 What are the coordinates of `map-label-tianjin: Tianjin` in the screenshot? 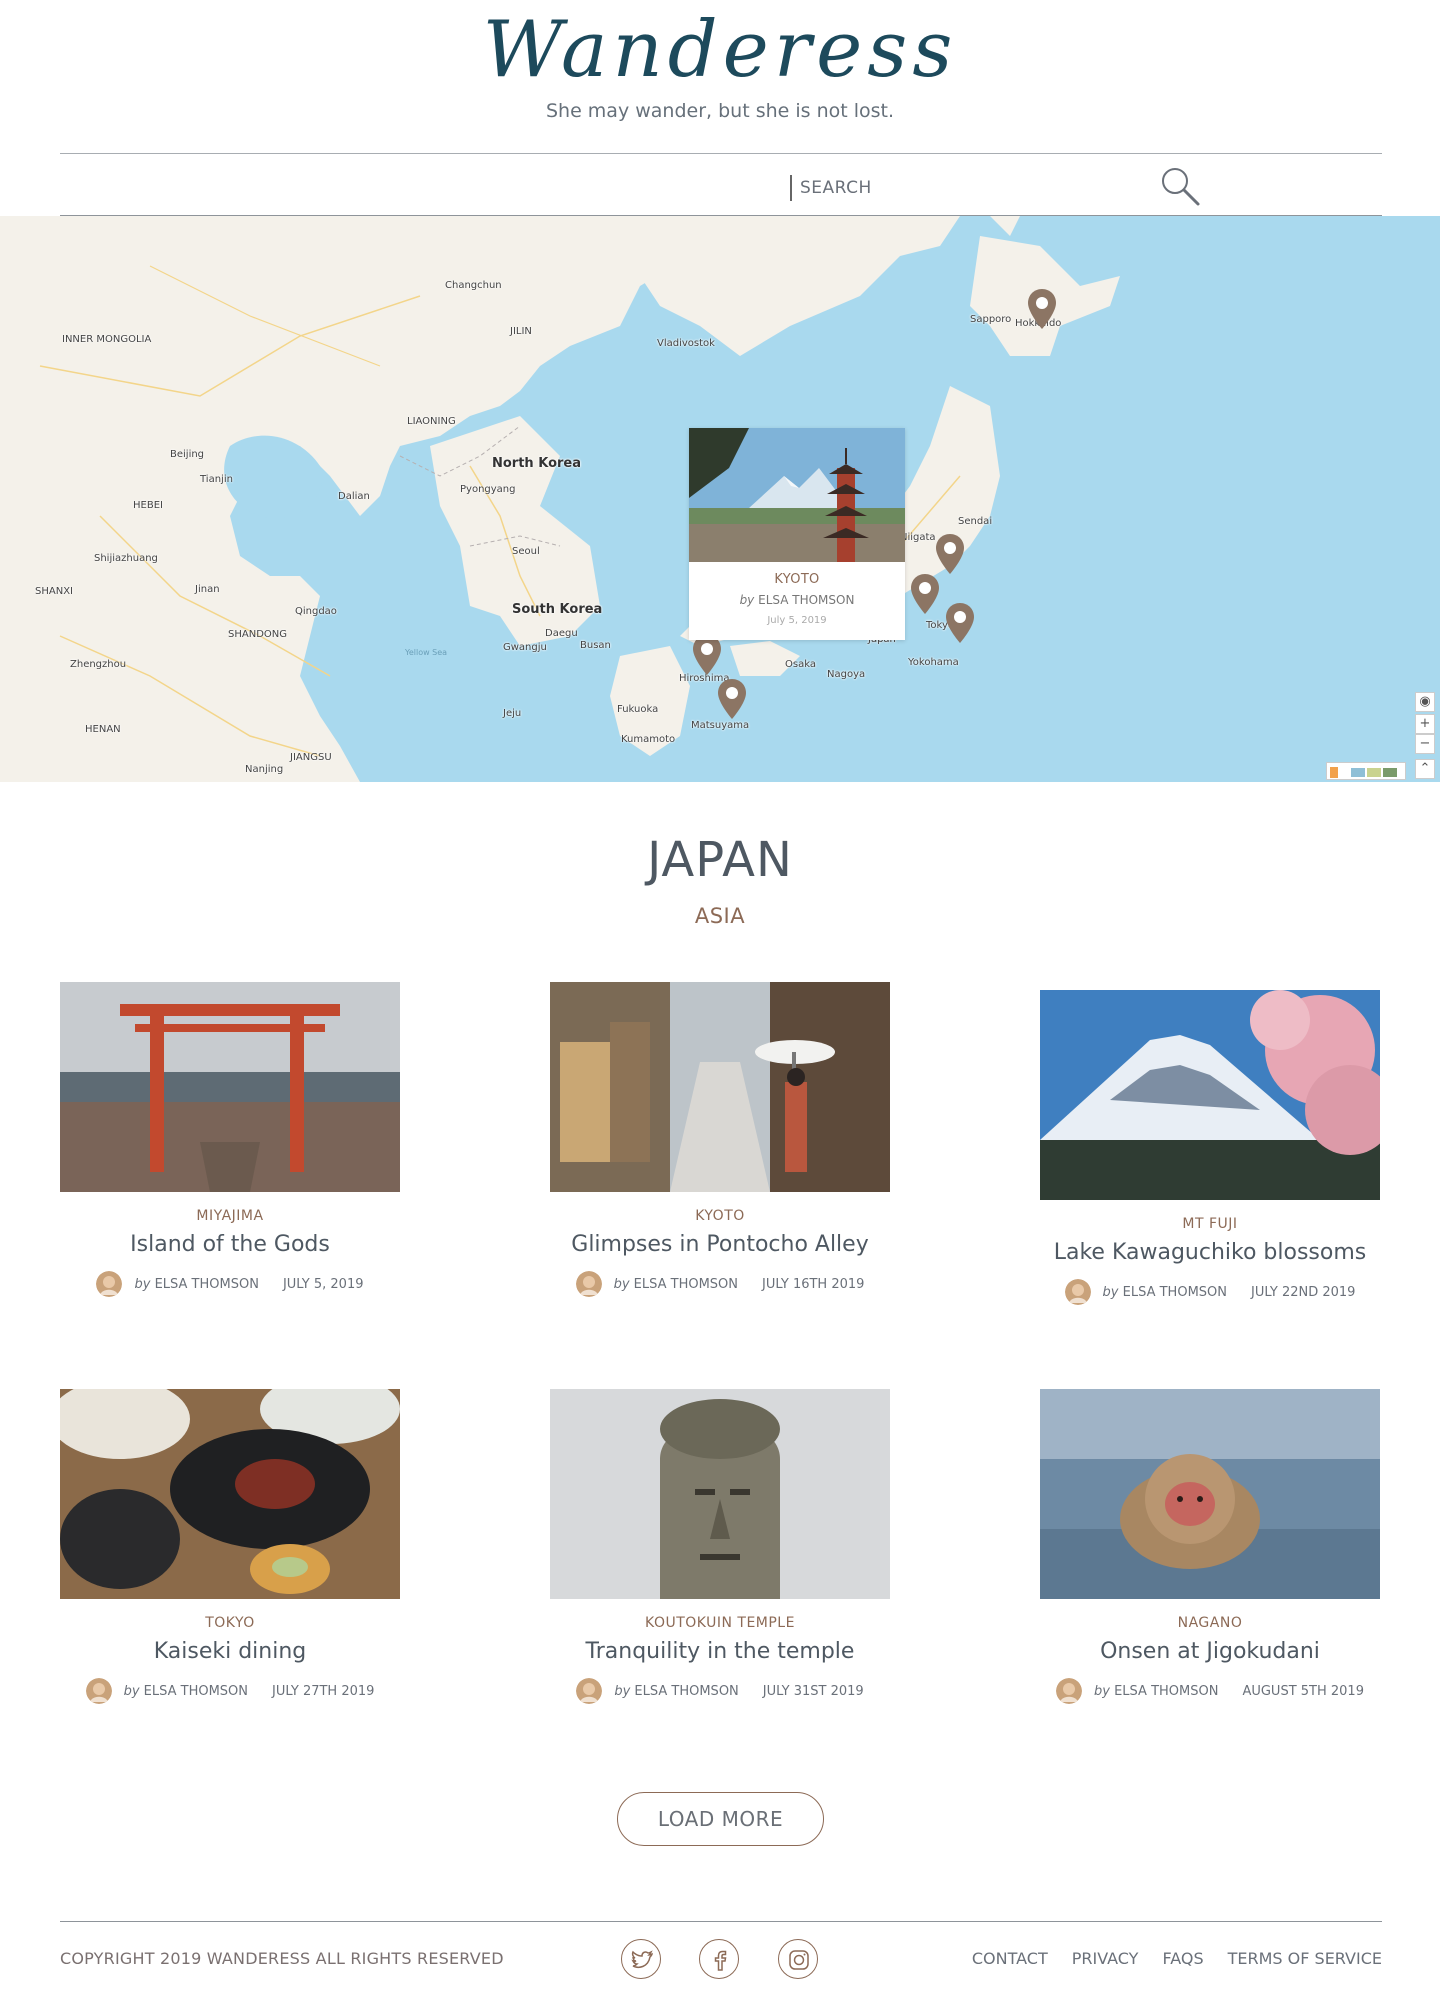 It's located at (216, 479).